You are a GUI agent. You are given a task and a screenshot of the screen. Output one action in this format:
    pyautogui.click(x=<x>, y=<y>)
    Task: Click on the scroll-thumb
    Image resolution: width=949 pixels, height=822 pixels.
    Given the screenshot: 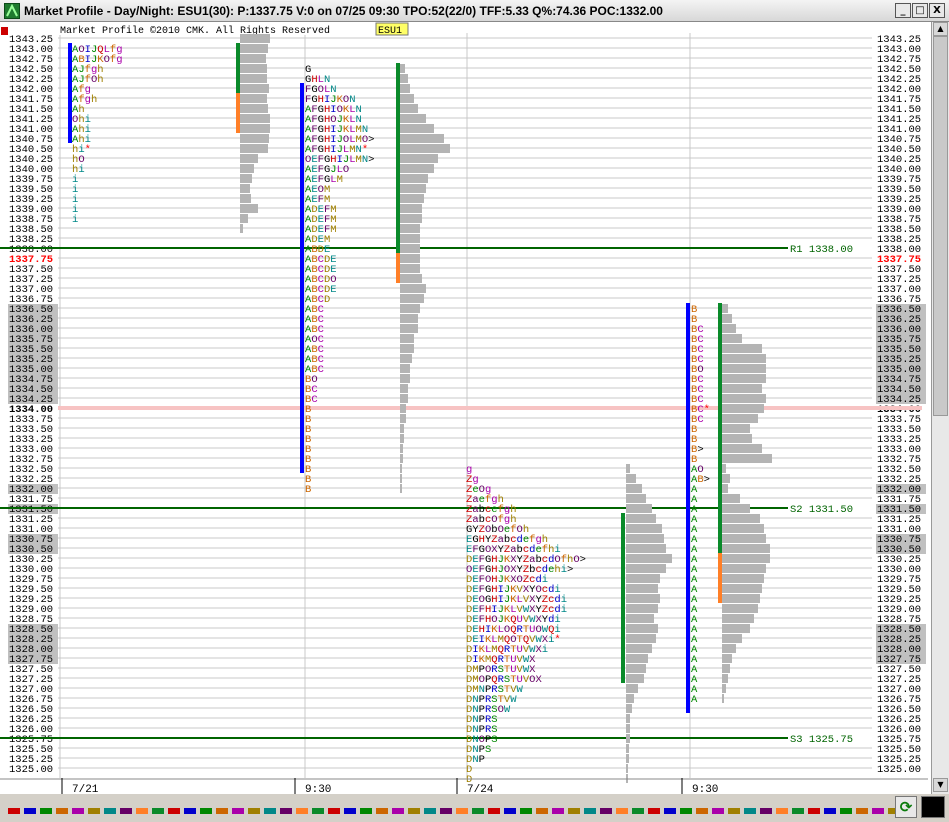 What is the action you would take?
    pyautogui.click(x=940, y=226)
    